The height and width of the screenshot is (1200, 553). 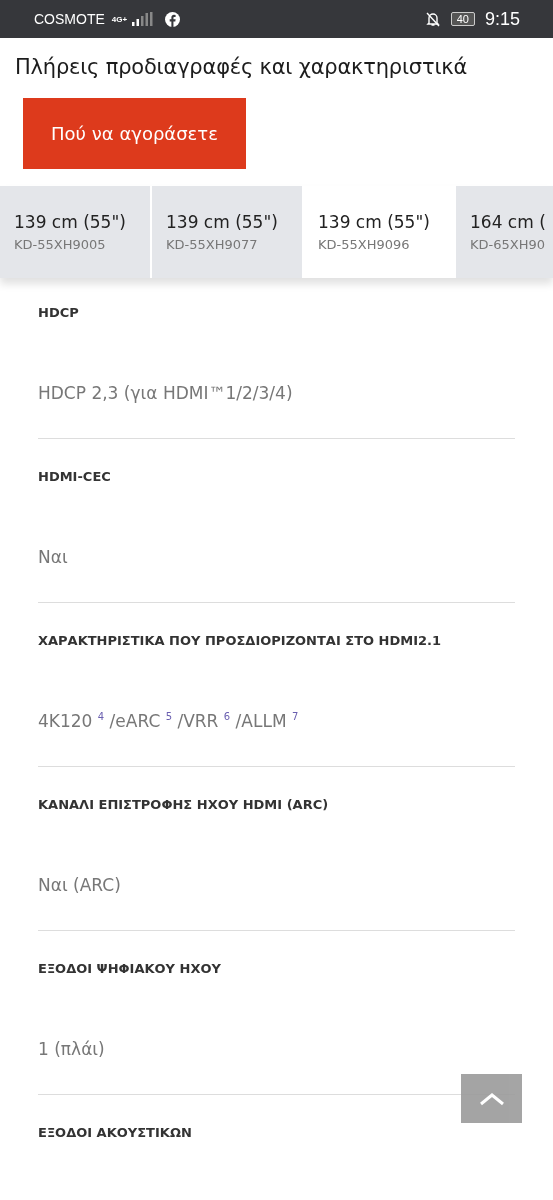 I want to click on model-tab: 139 cm (55") KD-55XH9096, so click(x=380, y=232).